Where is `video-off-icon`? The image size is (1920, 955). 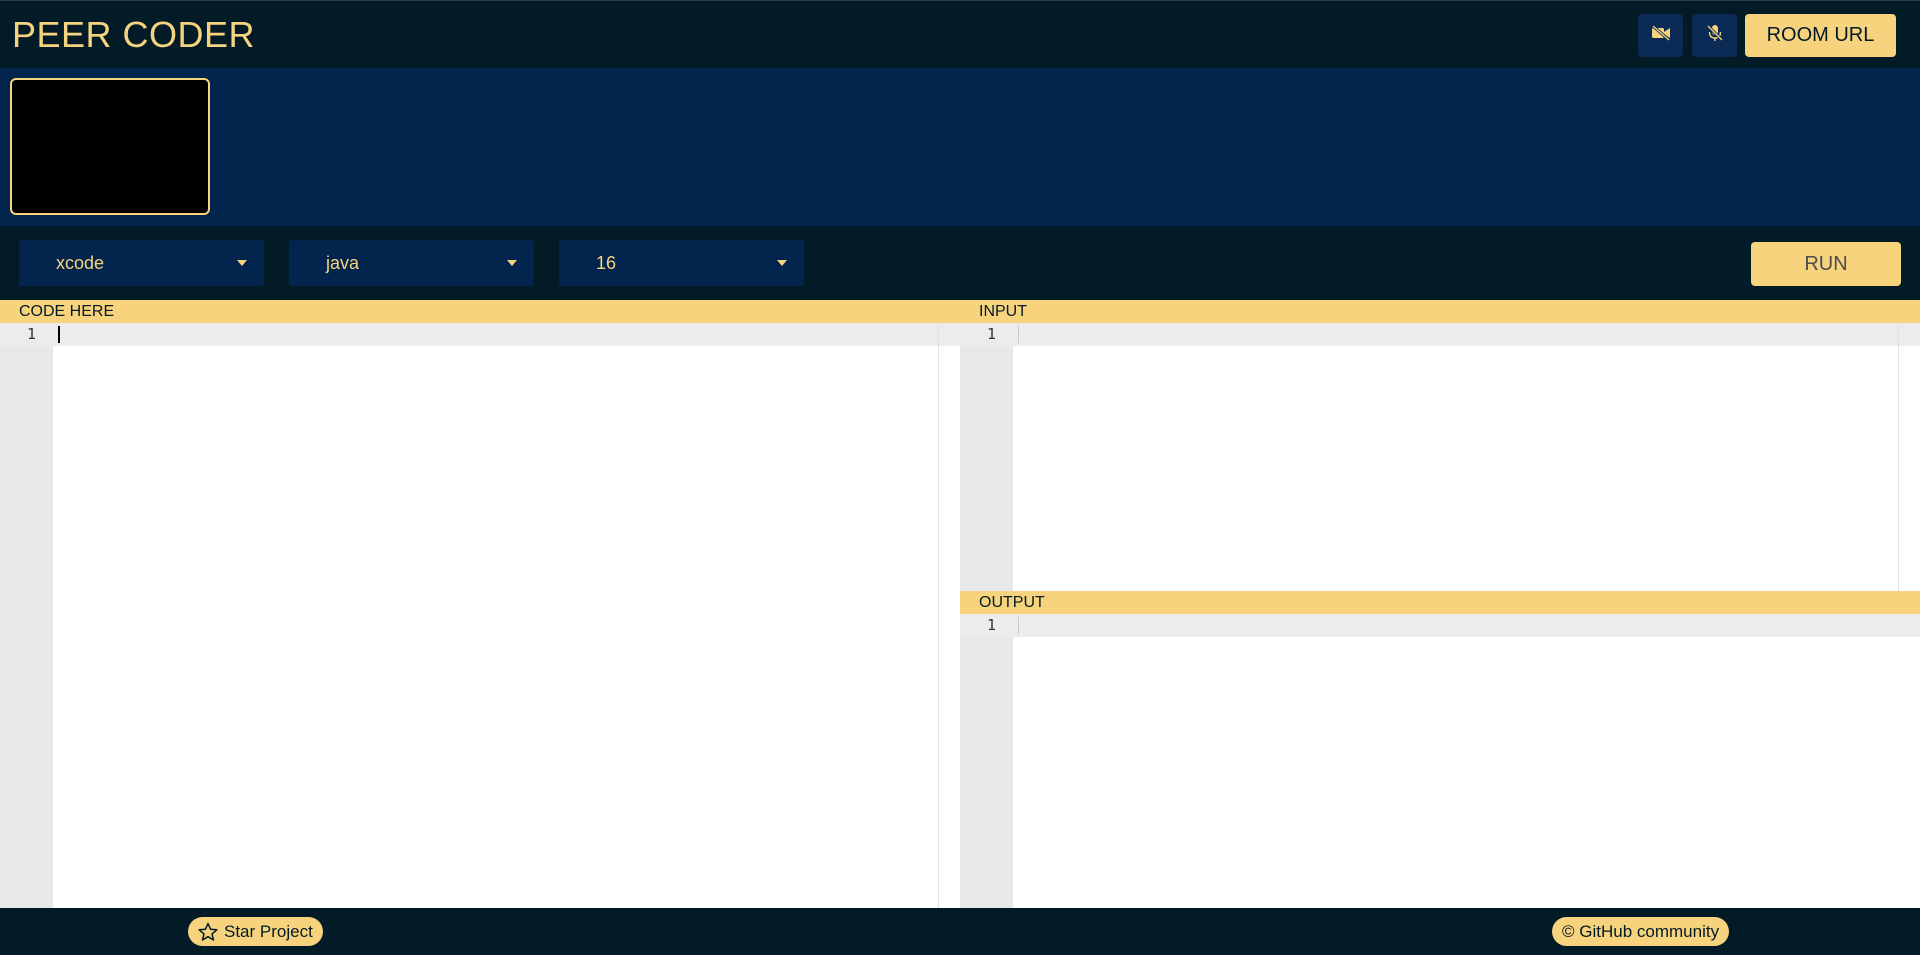 video-off-icon is located at coordinates (1661, 35).